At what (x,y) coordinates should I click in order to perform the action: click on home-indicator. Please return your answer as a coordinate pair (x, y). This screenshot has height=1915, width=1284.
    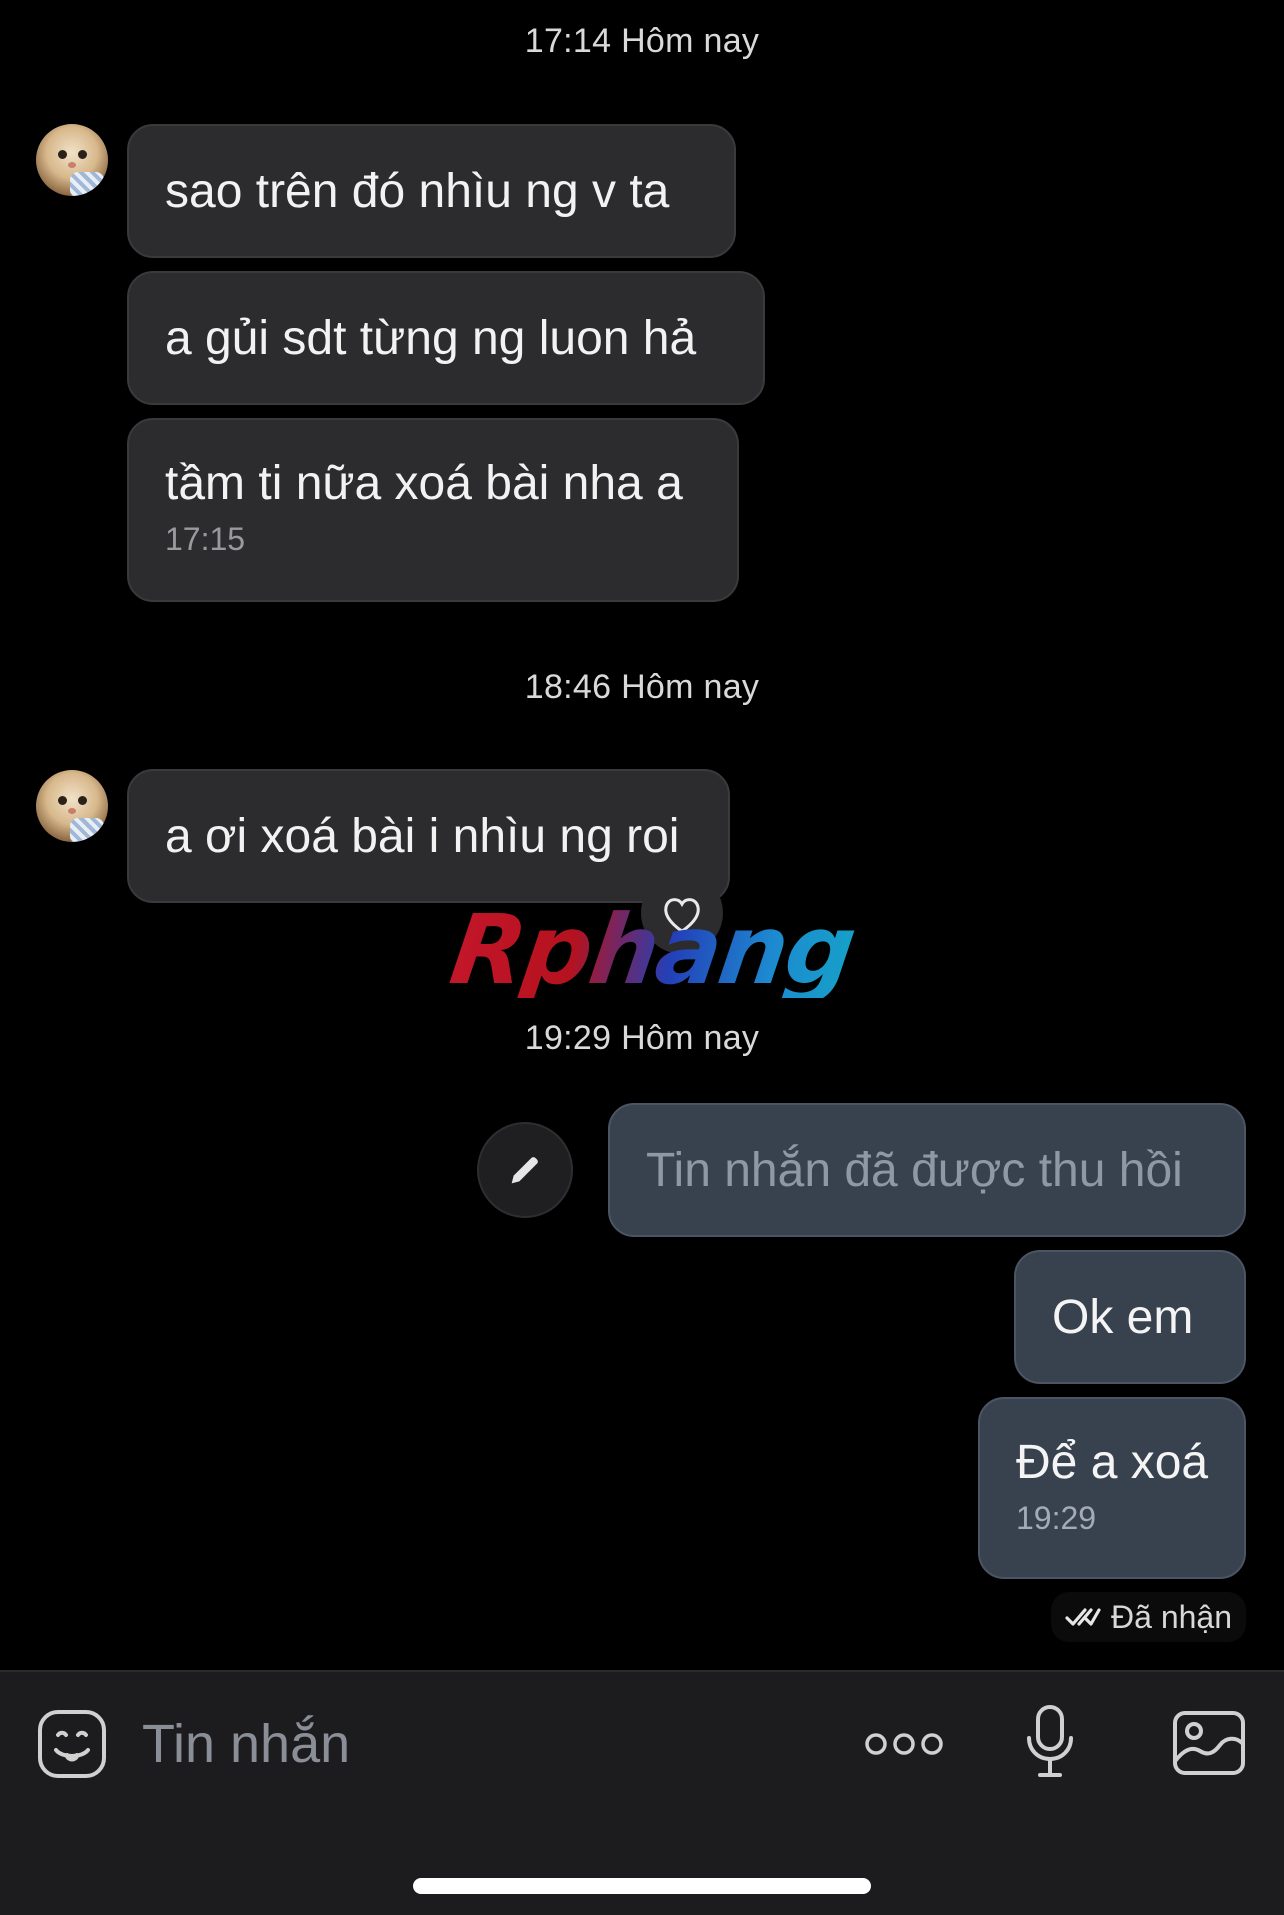
    Looking at the image, I should click on (642, 1886).